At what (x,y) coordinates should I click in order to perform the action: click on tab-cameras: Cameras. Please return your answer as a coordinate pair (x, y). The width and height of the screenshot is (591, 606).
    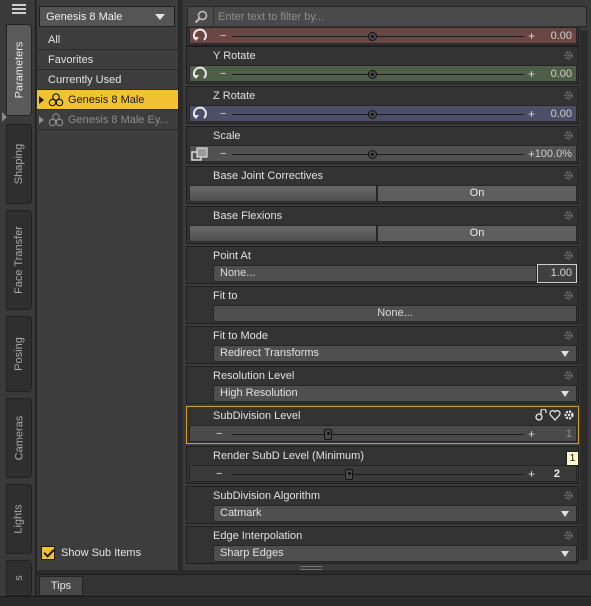
    Looking at the image, I should click on (19, 438).